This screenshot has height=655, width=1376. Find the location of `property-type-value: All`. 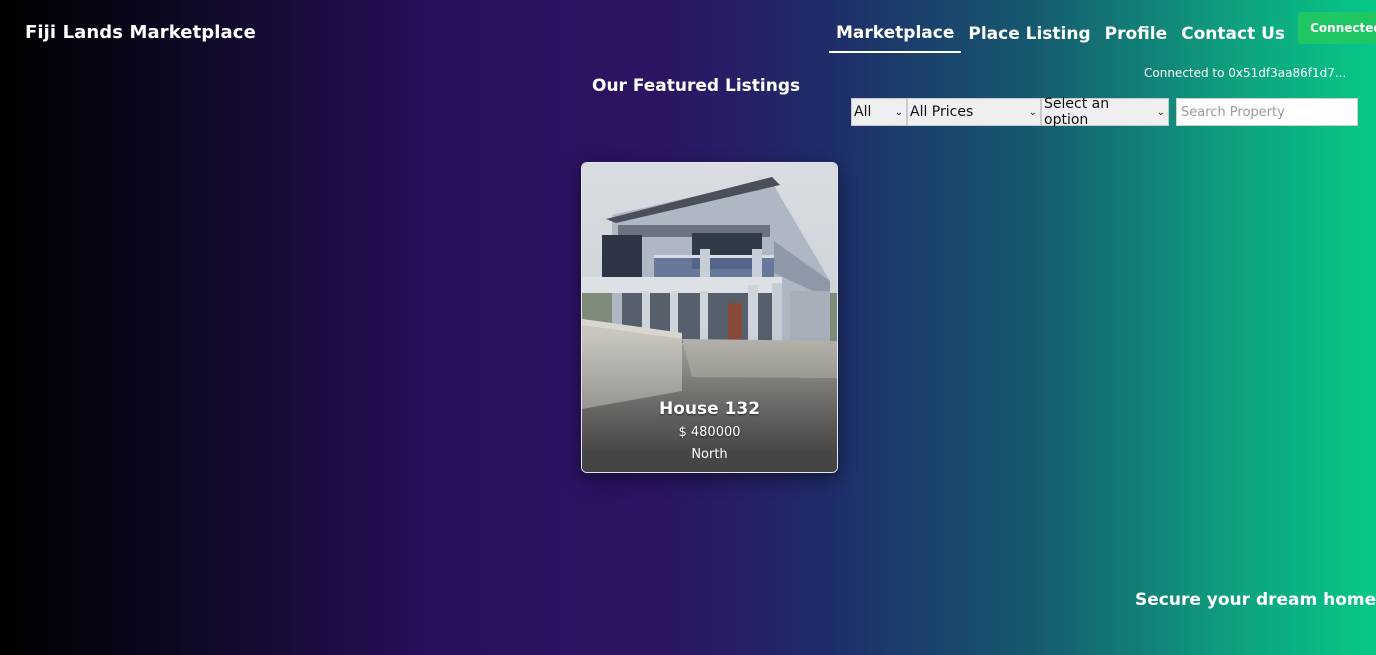

property-type-value: All is located at coordinates (863, 112).